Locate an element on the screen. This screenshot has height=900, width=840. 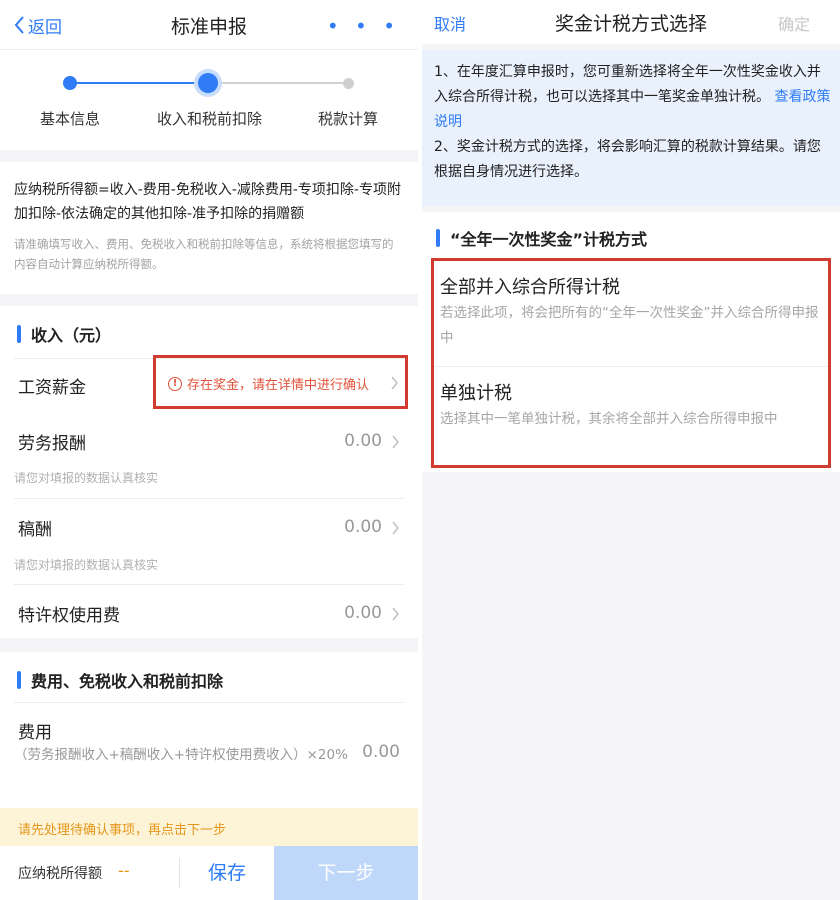
royalty-value: 0.00 is located at coordinates (363, 527).